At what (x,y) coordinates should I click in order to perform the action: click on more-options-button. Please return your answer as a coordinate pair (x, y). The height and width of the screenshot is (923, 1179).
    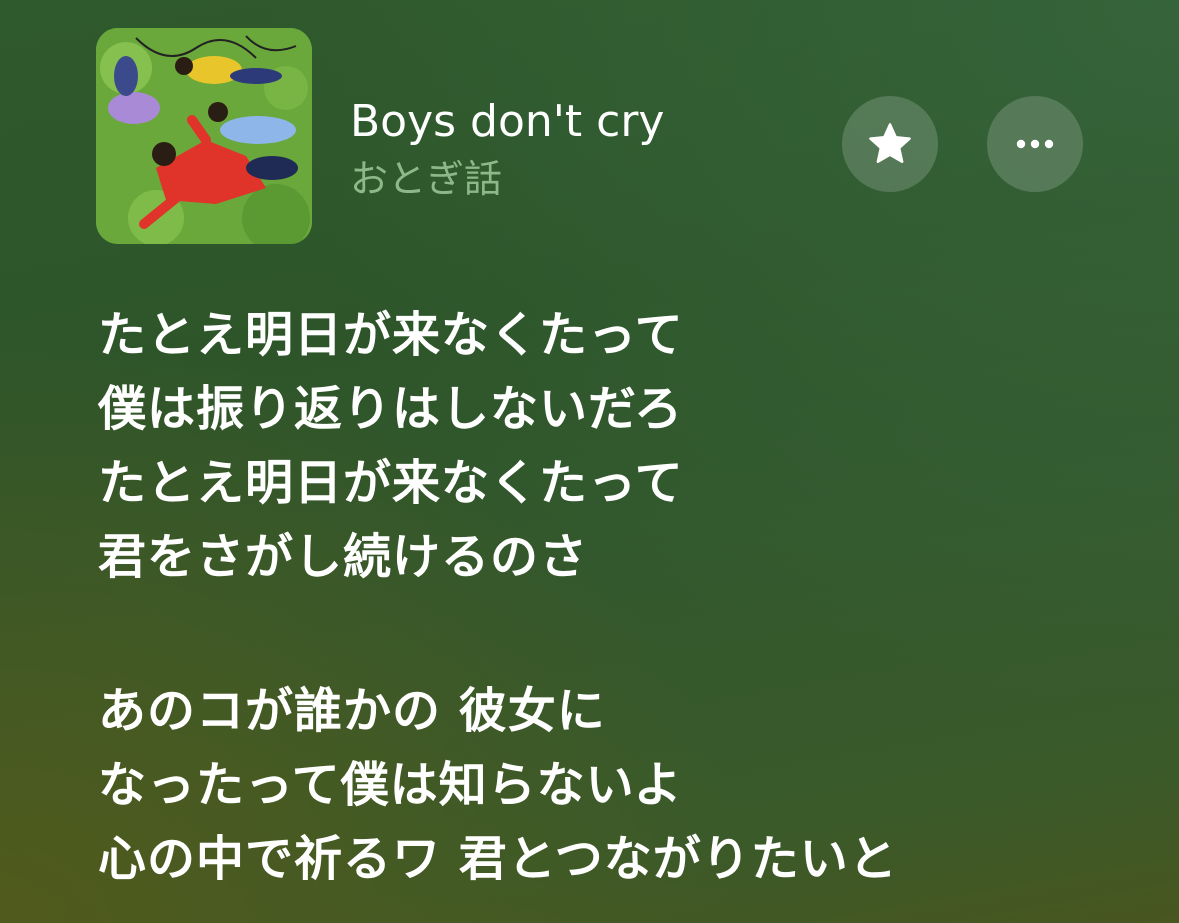
    Looking at the image, I should click on (1035, 144).